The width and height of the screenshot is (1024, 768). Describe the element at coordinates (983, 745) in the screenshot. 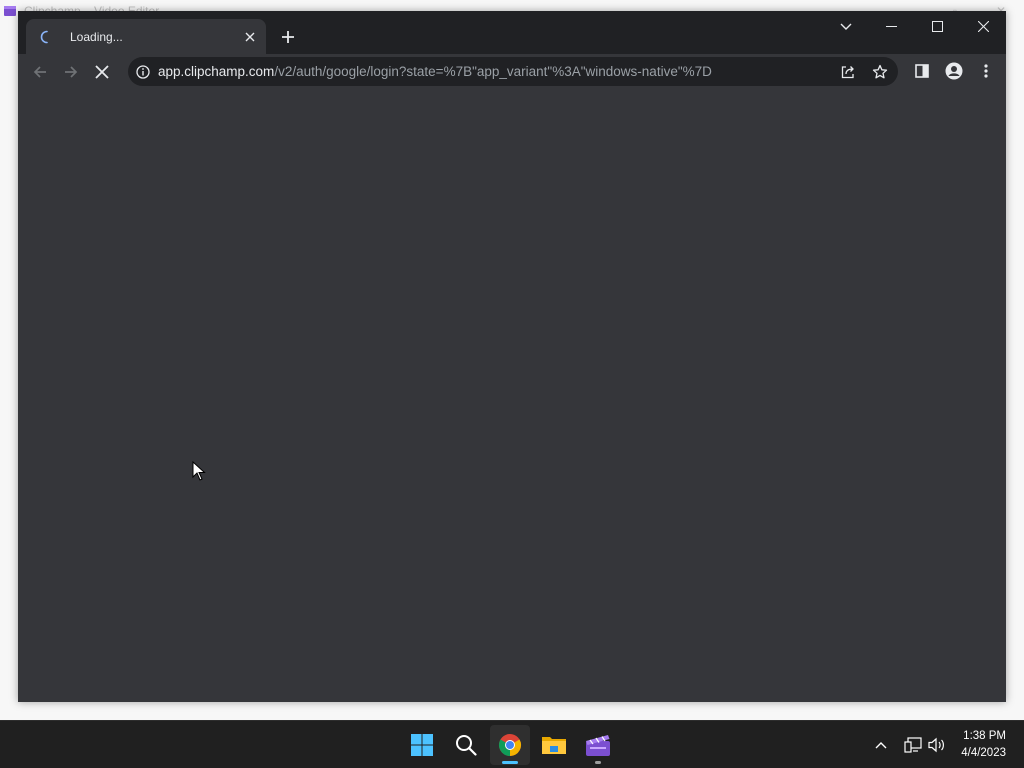

I see `clock: 1:38 PM 4/4/2023` at that location.